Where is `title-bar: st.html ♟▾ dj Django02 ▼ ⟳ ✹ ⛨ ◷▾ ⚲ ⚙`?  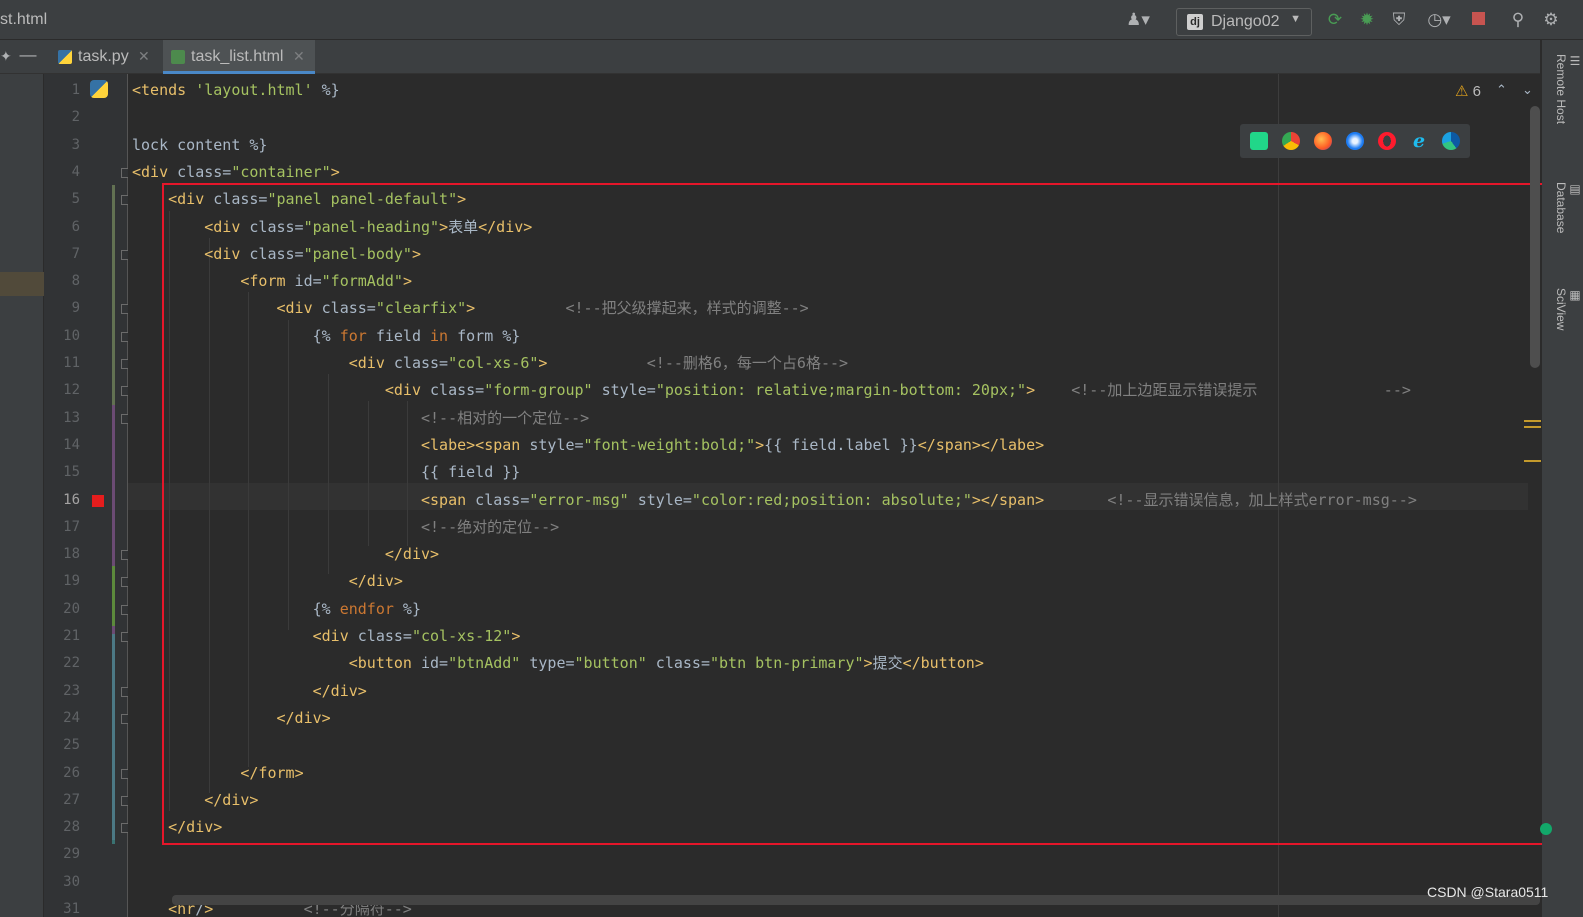
title-bar: st.html ♟▾ dj Django02 ▼ ⟳ ✹ ⛨ ◷▾ ⚲ ⚙ is located at coordinates (791, 20).